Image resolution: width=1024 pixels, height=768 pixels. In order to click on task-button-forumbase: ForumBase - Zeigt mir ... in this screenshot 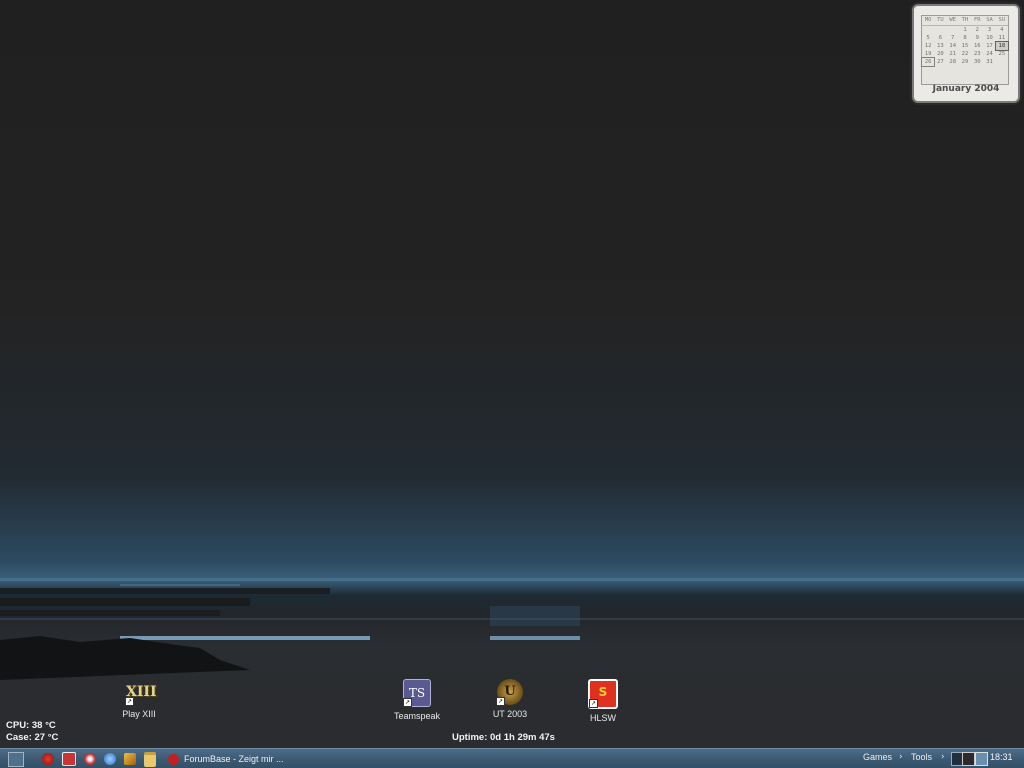, I will do `click(226, 759)`.